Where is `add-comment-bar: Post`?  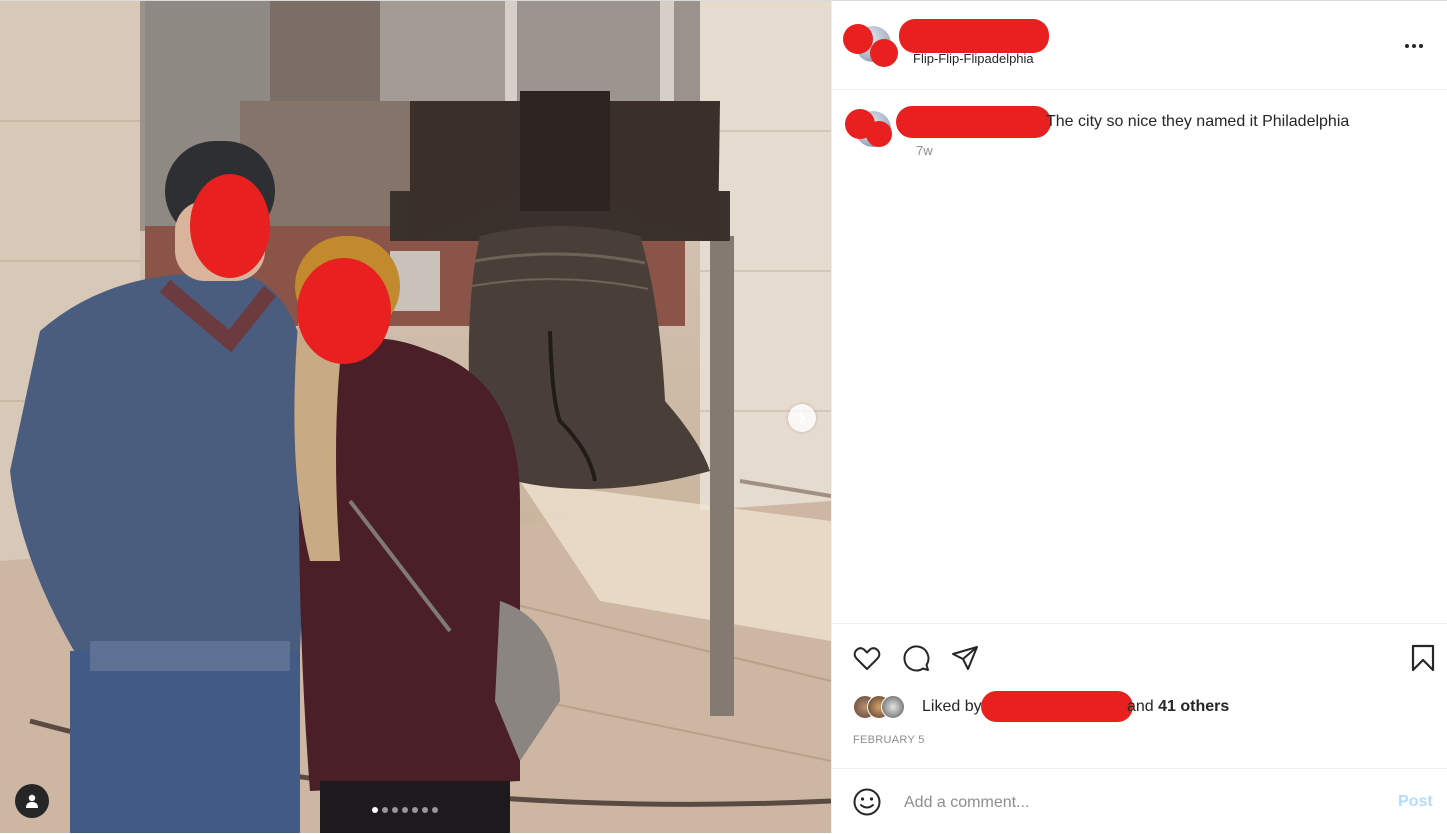 add-comment-bar: Post is located at coordinates (1139, 801).